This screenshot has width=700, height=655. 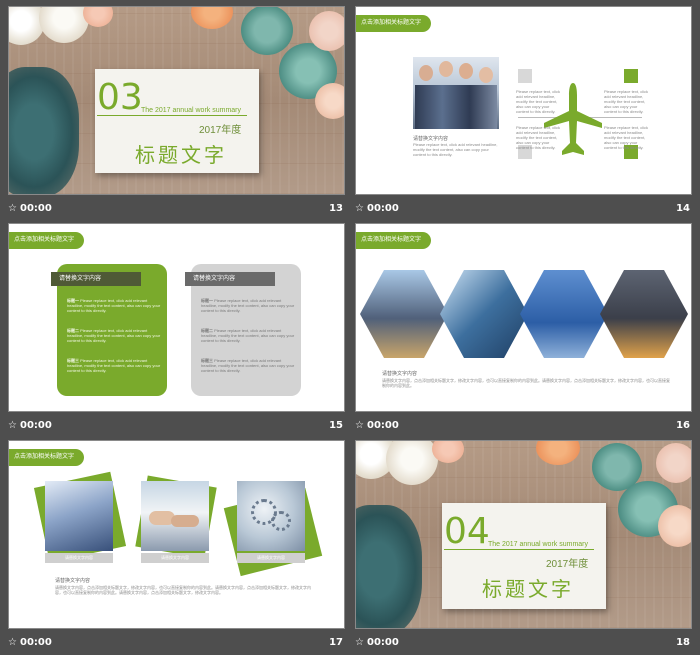 What do you see at coordinates (683, 642) in the screenshot?
I see `slide-number: 18` at bounding box center [683, 642].